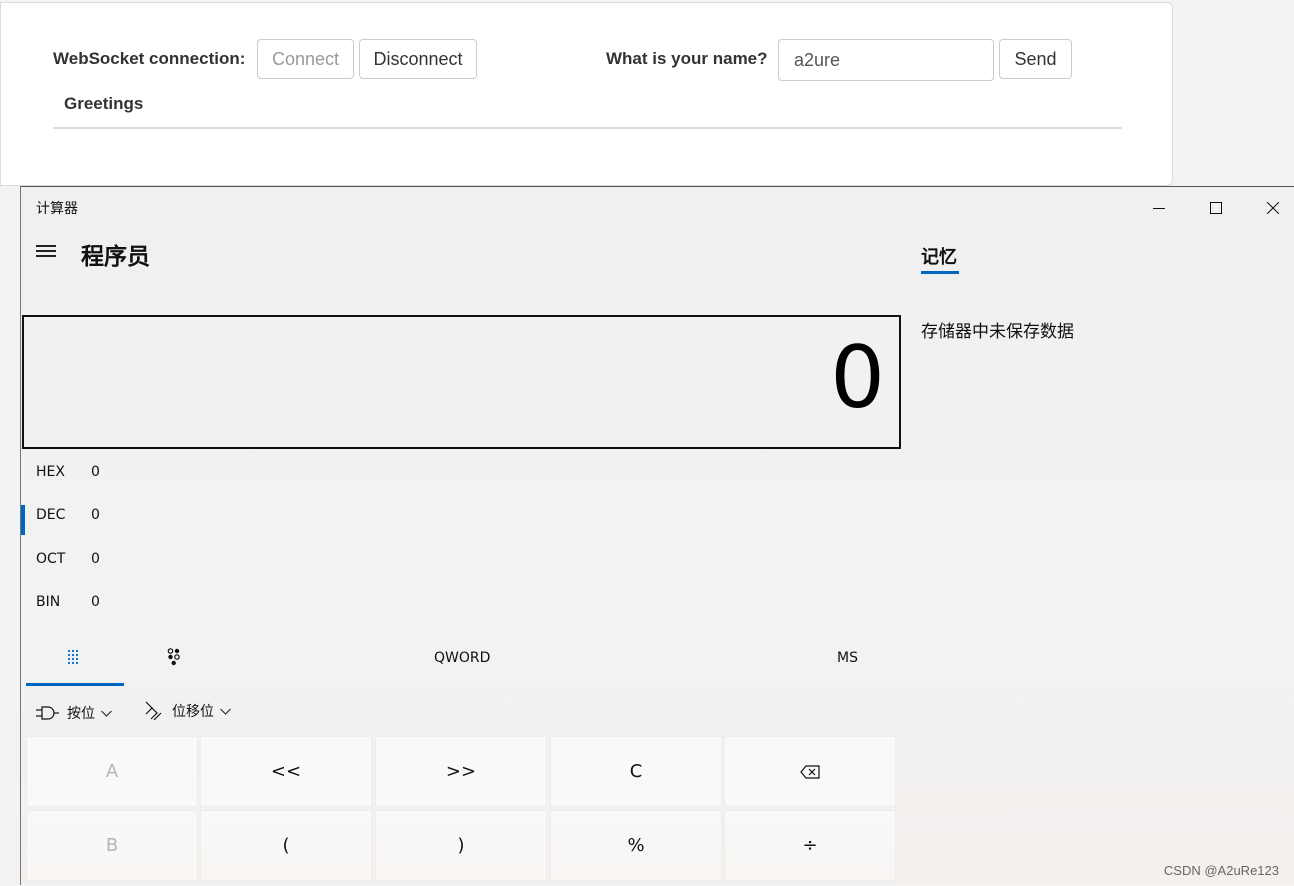 The width and height of the screenshot is (1294, 886). Describe the element at coordinates (1272, 208) in the screenshot. I see `close-icon` at that location.